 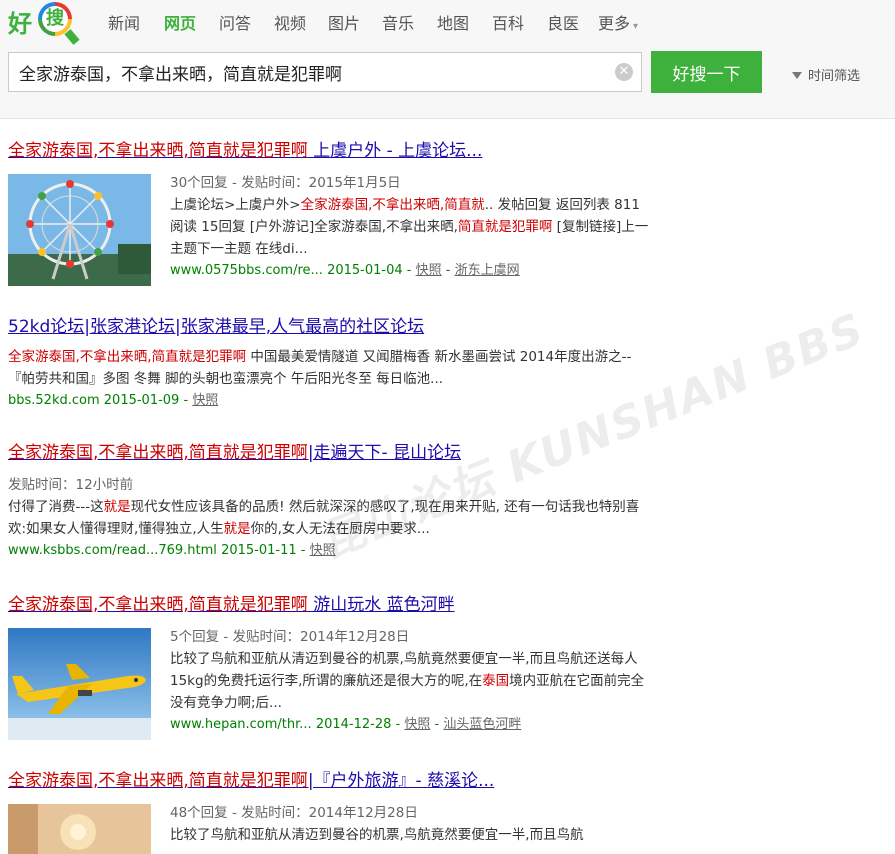 I want to click on result-title-link: 全家游泰国,不拿出来晒,简直就是犯罪啊|走遍天下- 昆山论坛, so click(x=234, y=453).